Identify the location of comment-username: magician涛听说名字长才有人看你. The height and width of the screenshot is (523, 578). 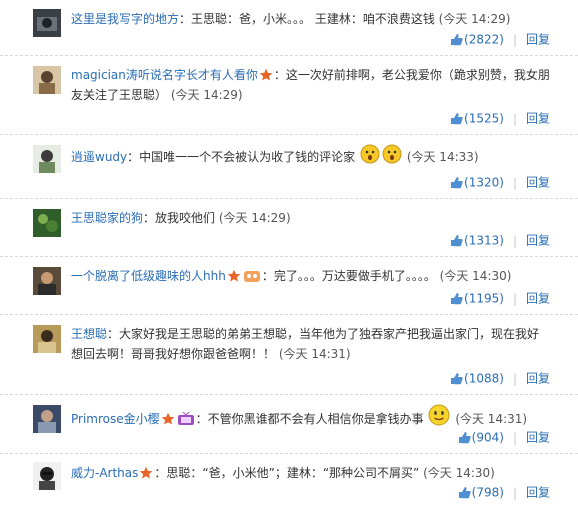
(164, 75).